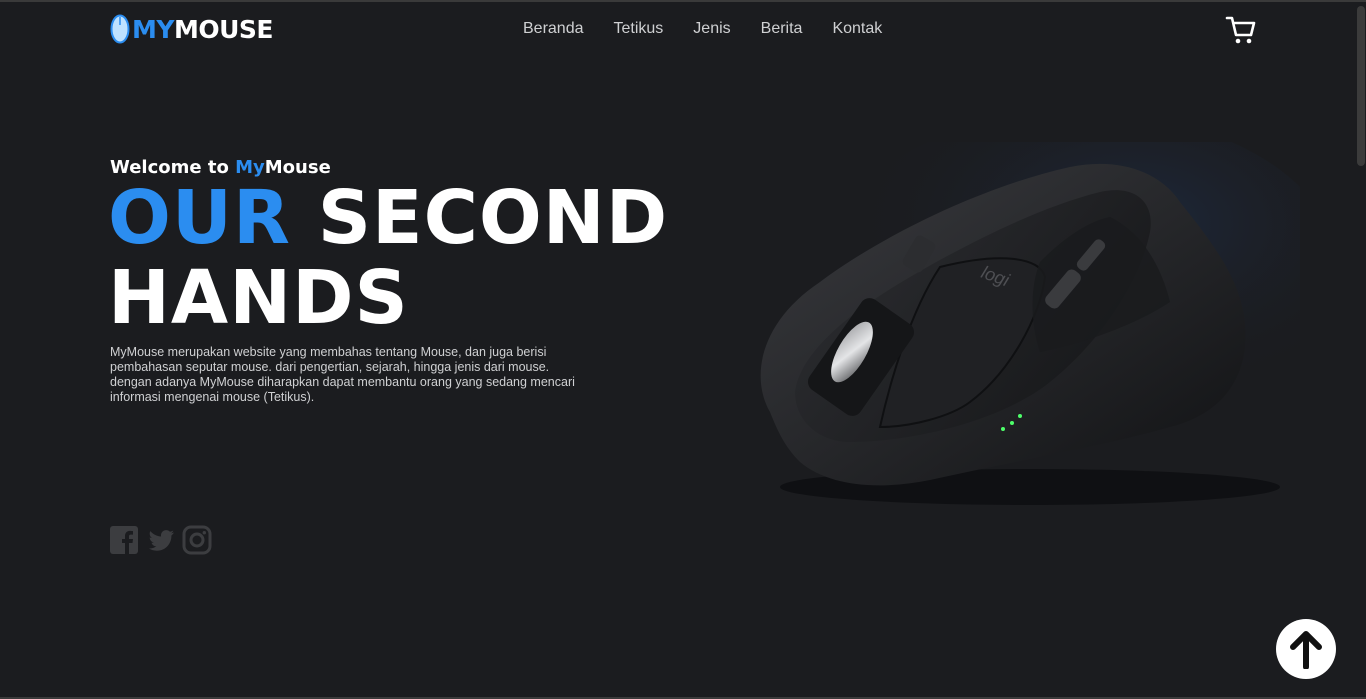 The width and height of the screenshot is (1366, 699). Describe the element at coordinates (782, 29) in the screenshot. I see `nav-berita: Berita` at that location.